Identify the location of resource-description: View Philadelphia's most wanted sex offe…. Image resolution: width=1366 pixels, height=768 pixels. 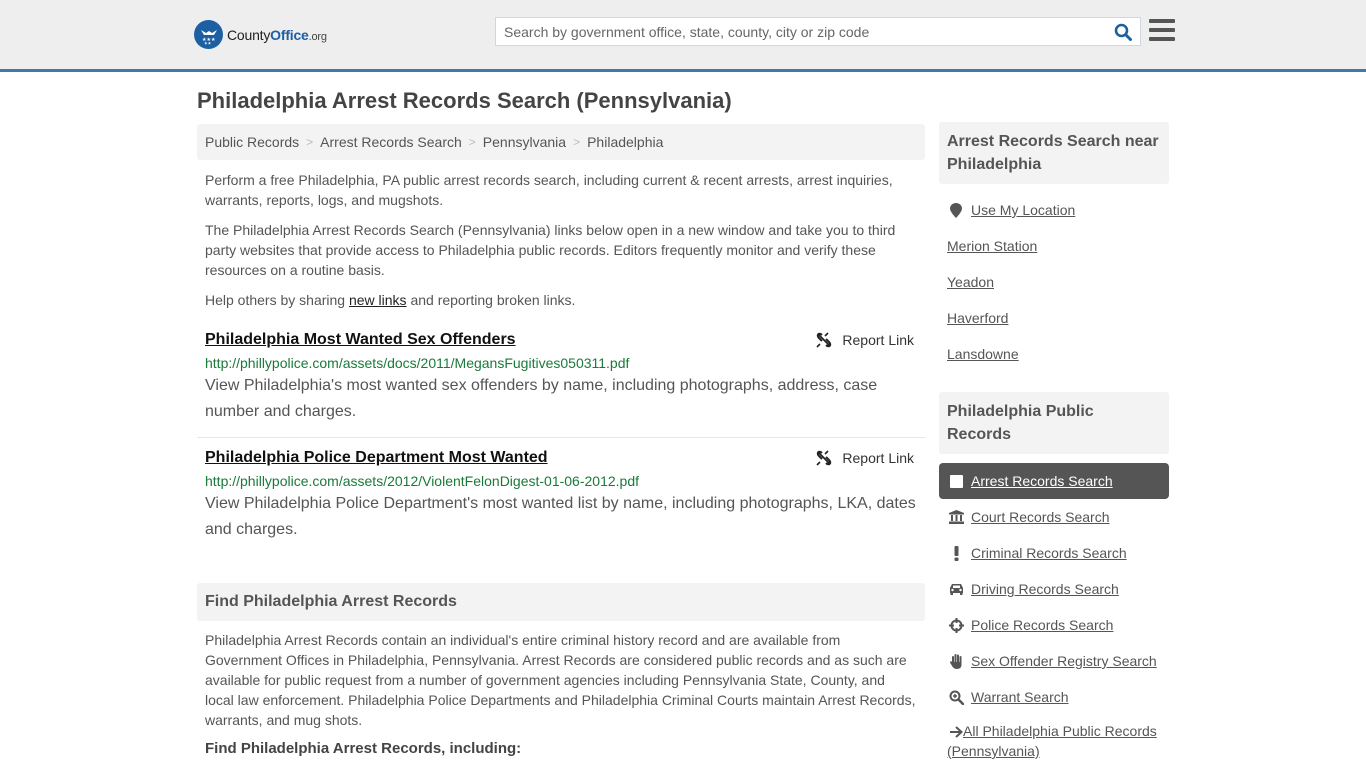
(541, 398).